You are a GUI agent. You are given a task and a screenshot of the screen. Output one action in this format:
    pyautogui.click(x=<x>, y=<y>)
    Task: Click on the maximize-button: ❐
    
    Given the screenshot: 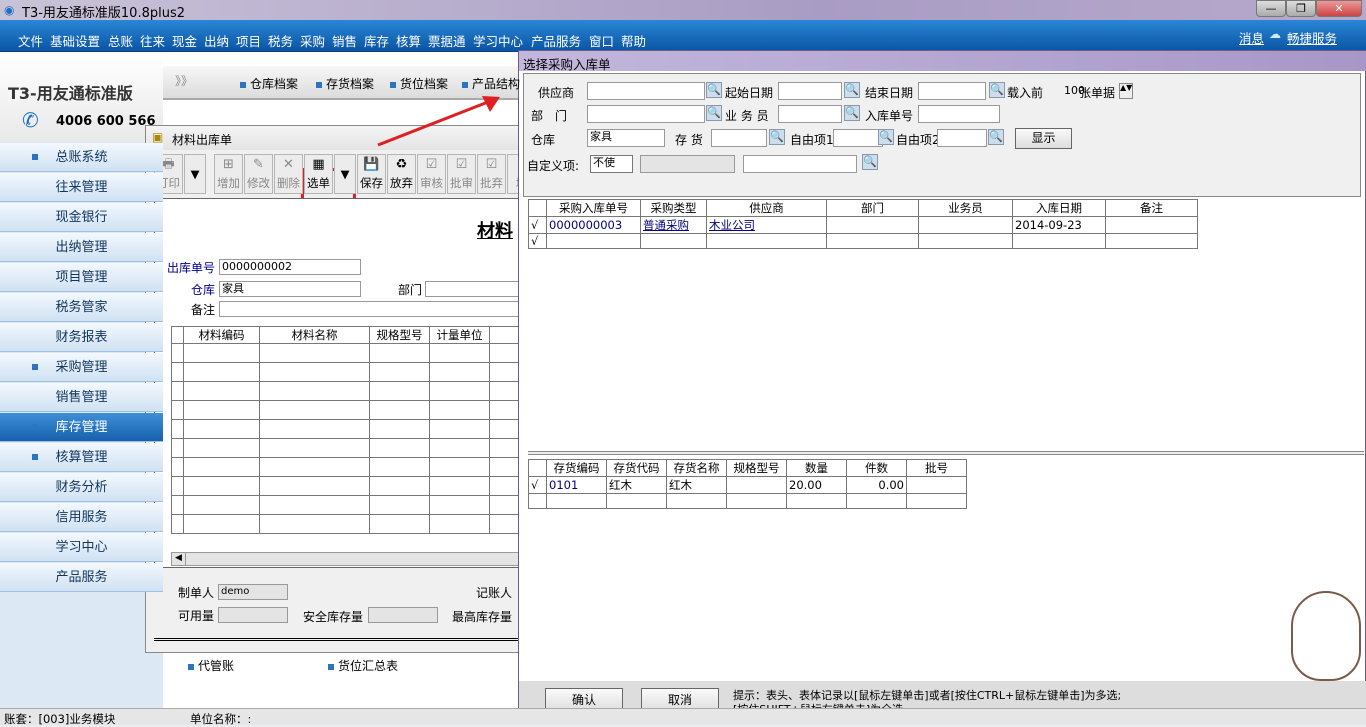 What is the action you would take?
    pyautogui.click(x=1301, y=8)
    